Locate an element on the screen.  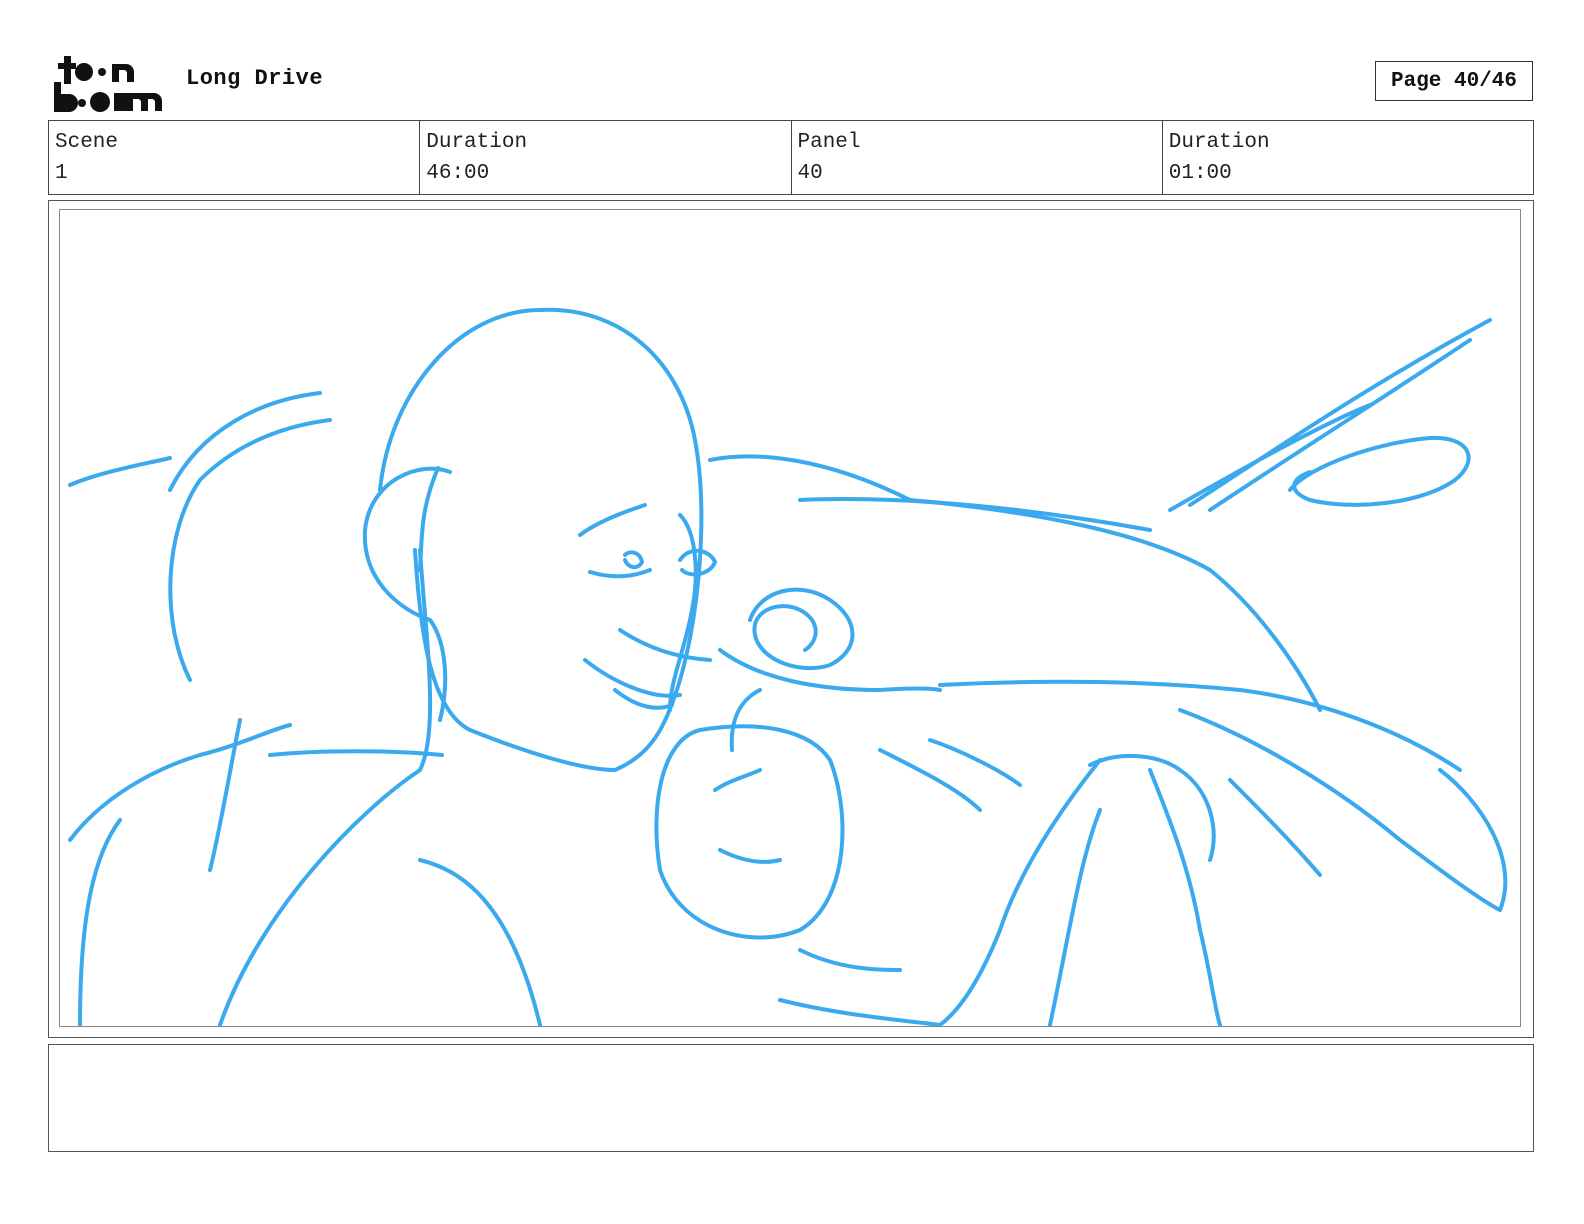
scene-value: 1 is located at coordinates (61, 173).